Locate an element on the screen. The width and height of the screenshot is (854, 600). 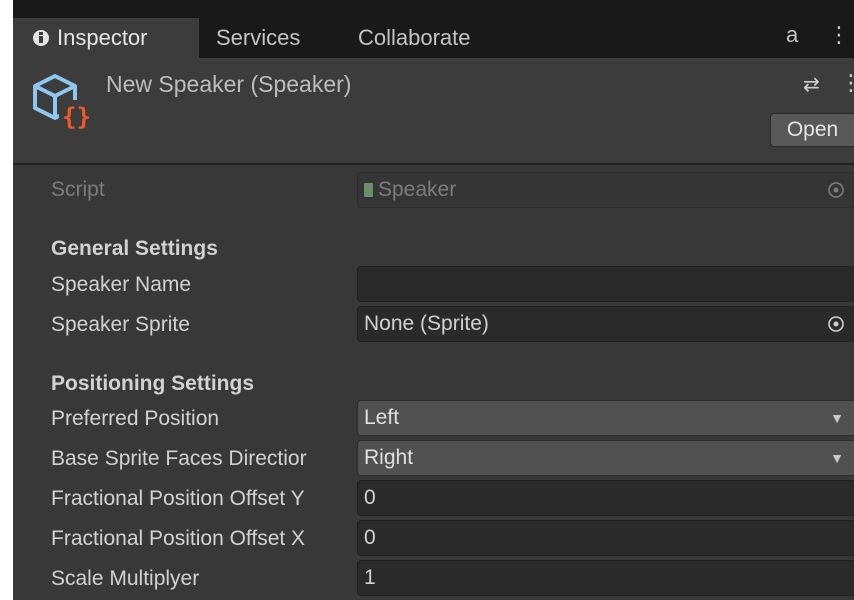
open-button: Open is located at coordinates (812, 130).